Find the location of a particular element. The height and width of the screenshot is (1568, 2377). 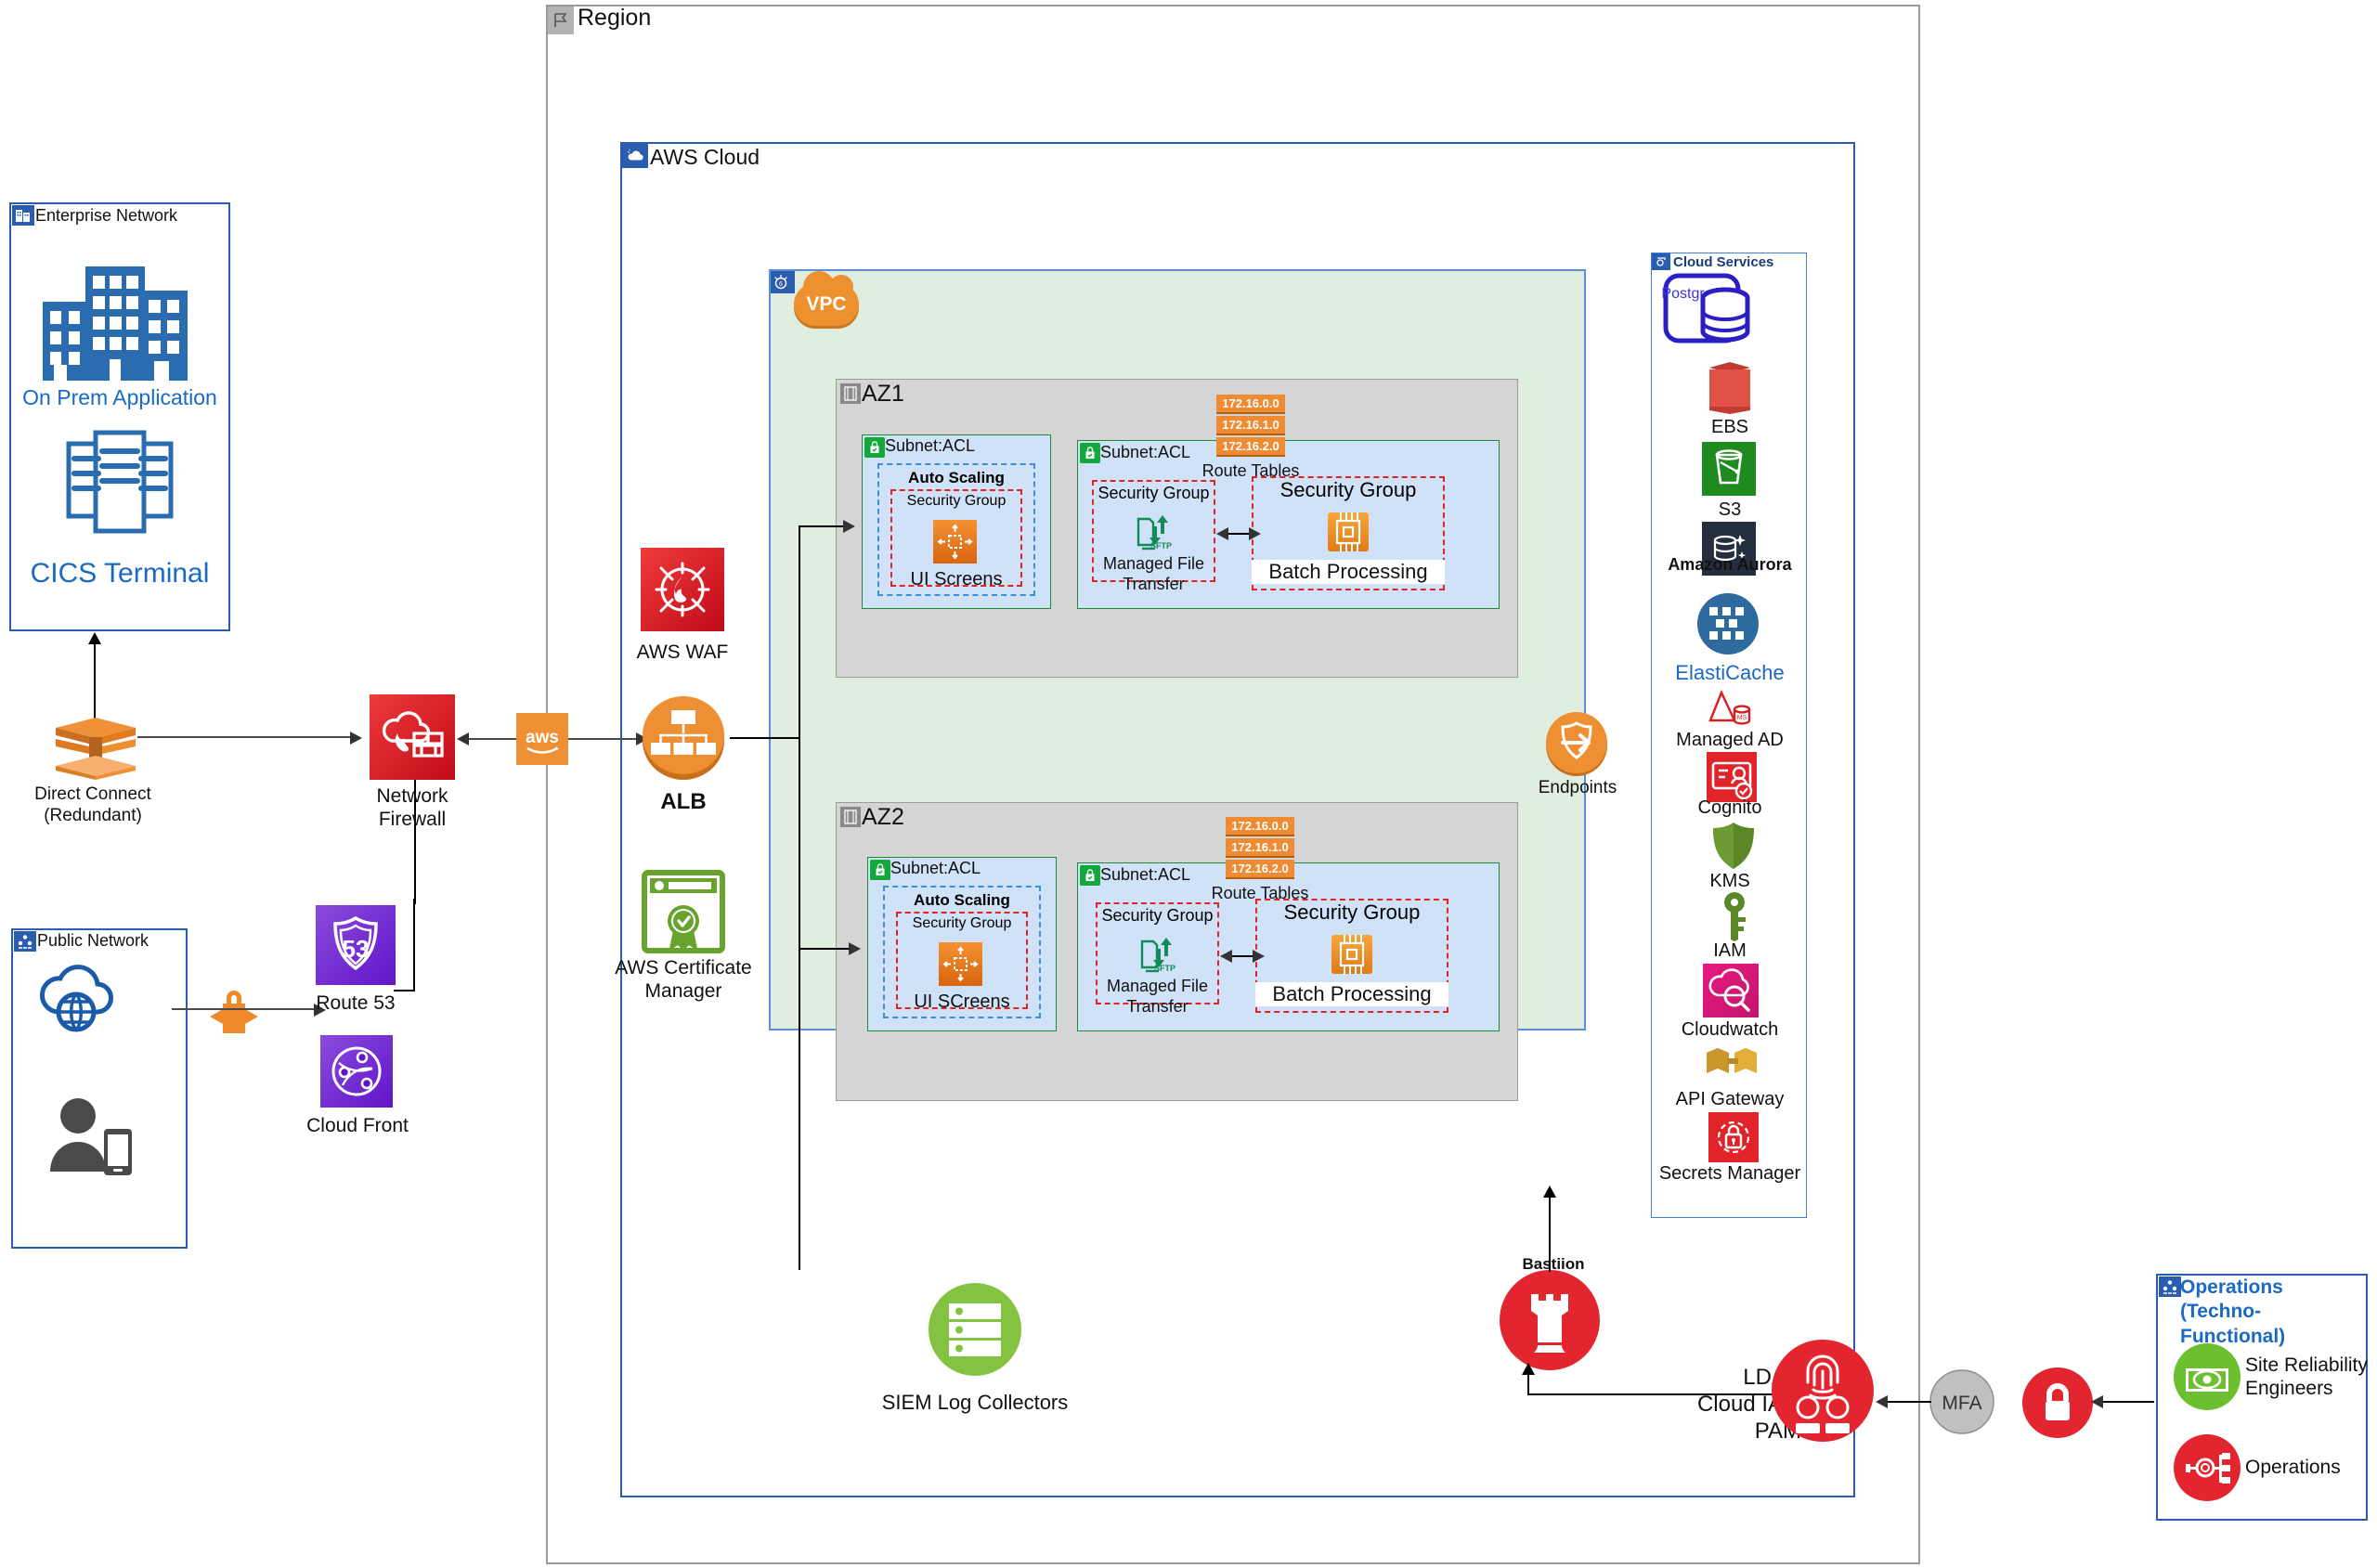

az2-right-sg-left-label: Security Group is located at coordinates (1157, 915).